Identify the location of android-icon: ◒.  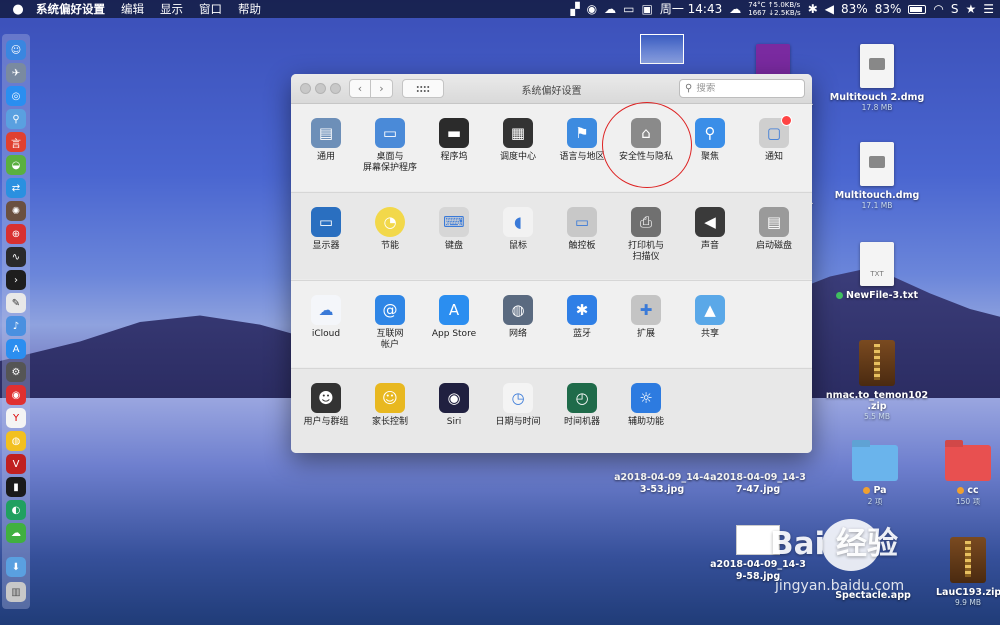
(16, 165).